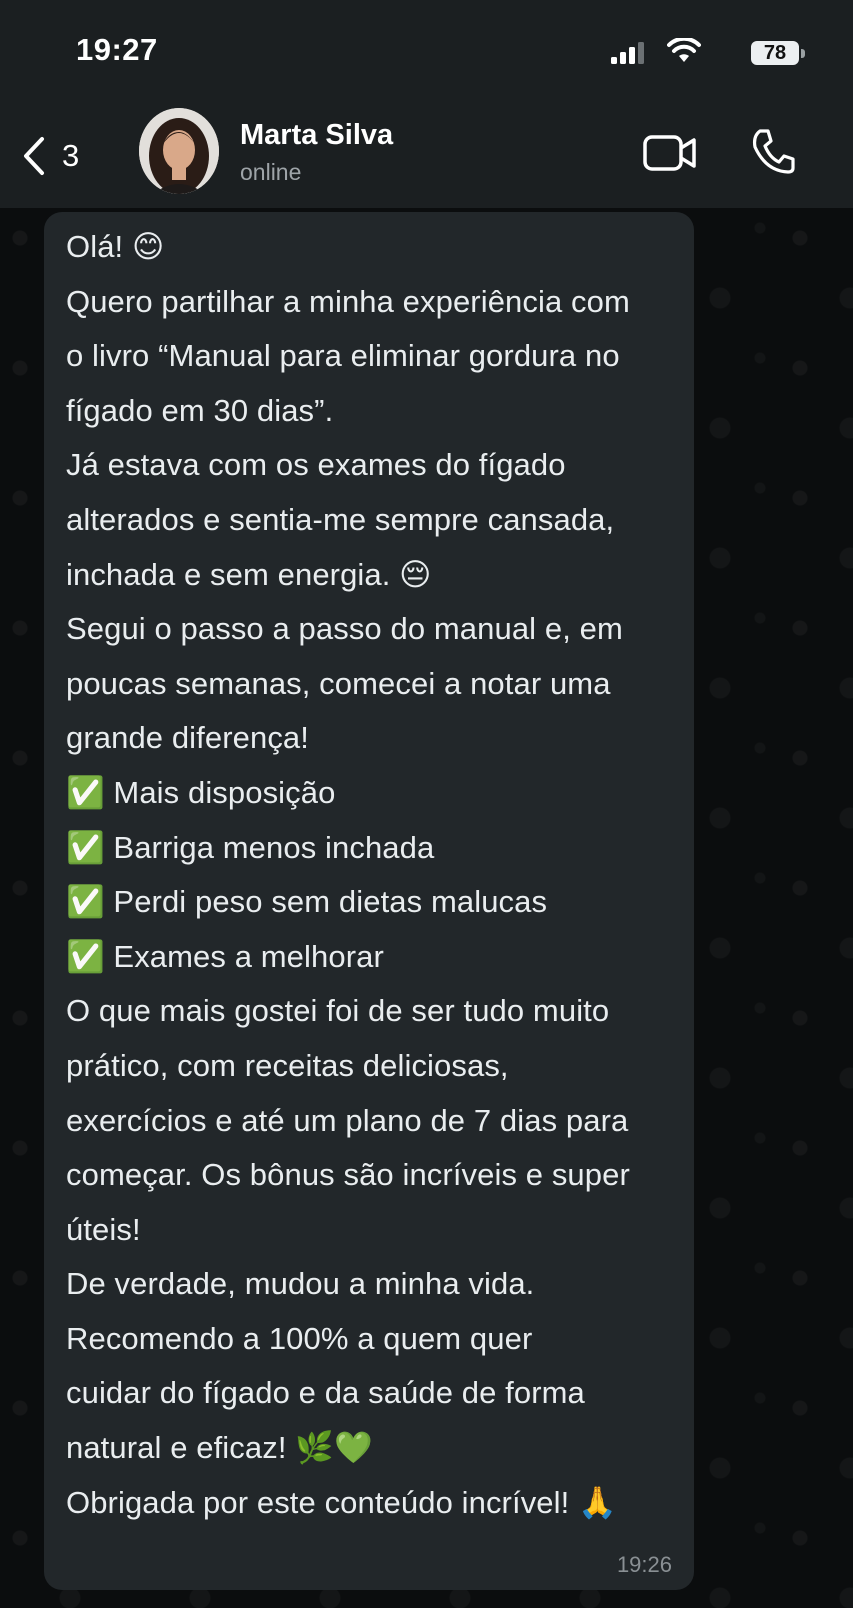 Image resolution: width=853 pixels, height=1608 pixels. I want to click on message-timestamp: 19:26, so click(644, 1564).